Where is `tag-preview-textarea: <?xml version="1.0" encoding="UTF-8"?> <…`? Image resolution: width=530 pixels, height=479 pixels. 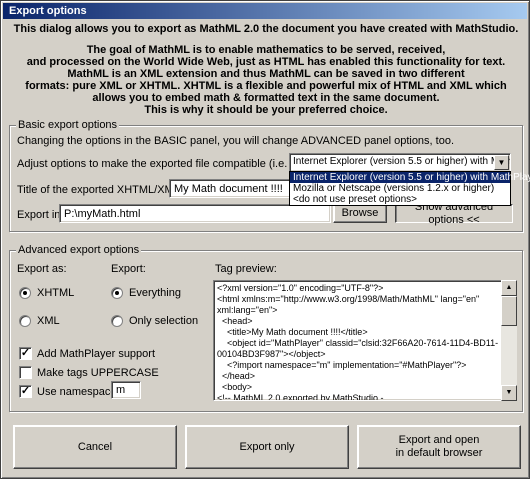
tag-preview-textarea: <?xml version="1.0" encoding="UTF-8"?> <… is located at coordinates (358, 340).